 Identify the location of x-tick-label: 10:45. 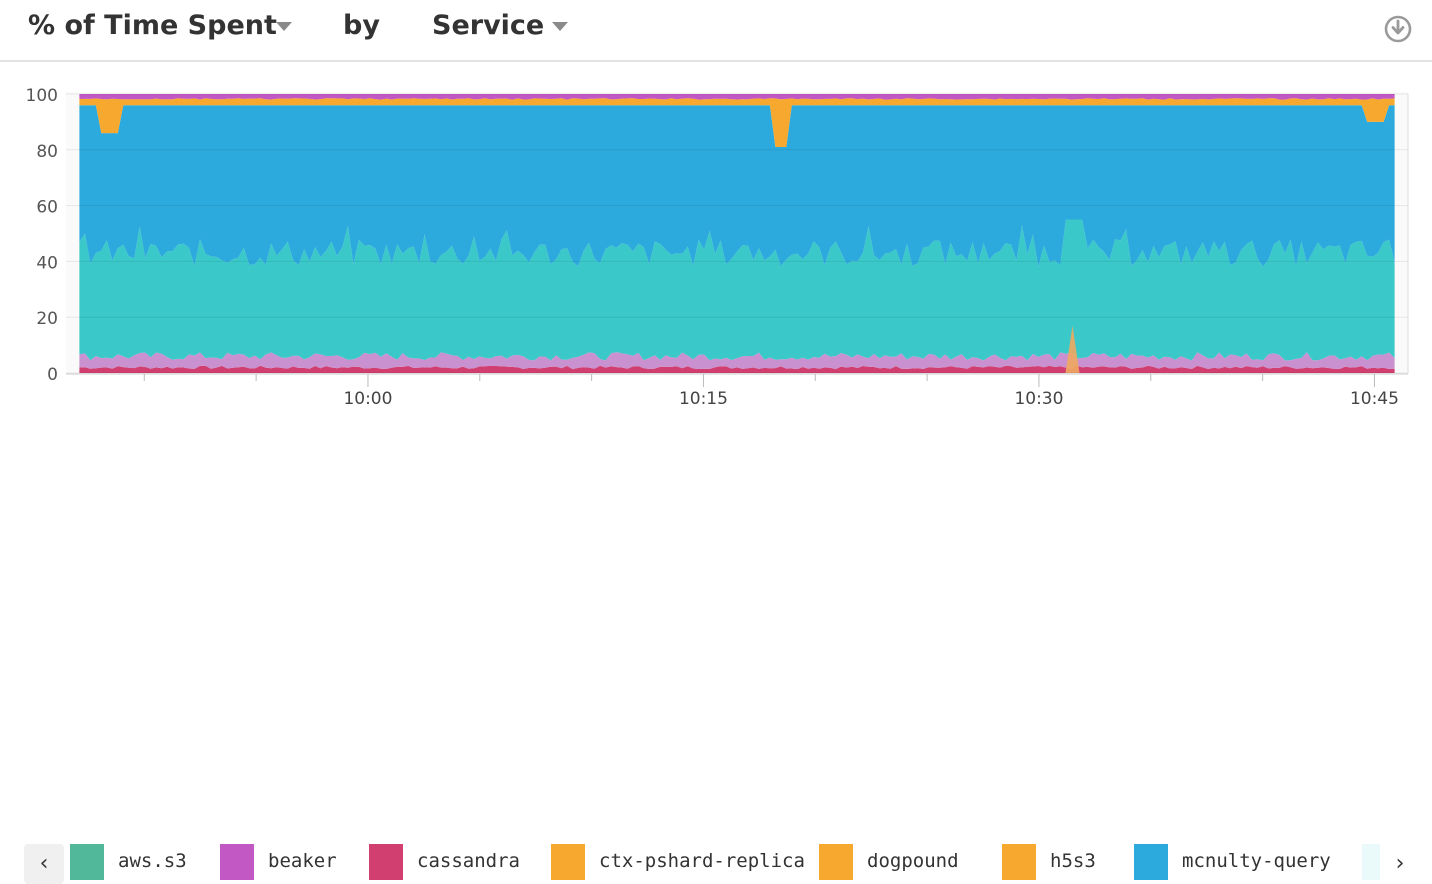
(1374, 399).